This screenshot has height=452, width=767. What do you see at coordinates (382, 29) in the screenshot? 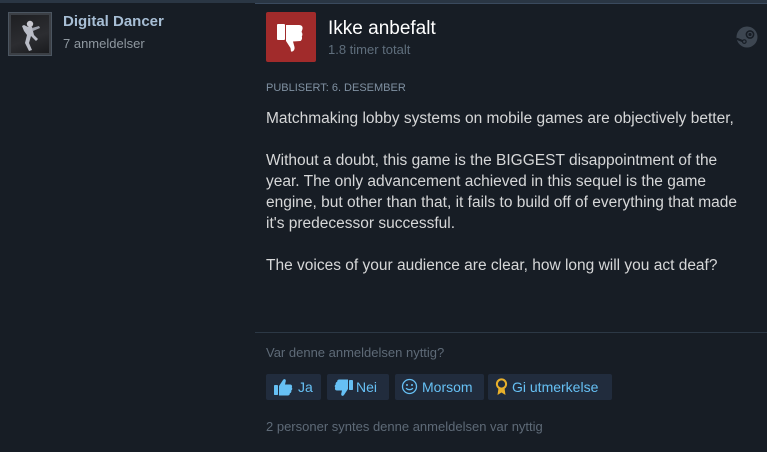
I see `recommendation-title: Ikke anbefalt` at bounding box center [382, 29].